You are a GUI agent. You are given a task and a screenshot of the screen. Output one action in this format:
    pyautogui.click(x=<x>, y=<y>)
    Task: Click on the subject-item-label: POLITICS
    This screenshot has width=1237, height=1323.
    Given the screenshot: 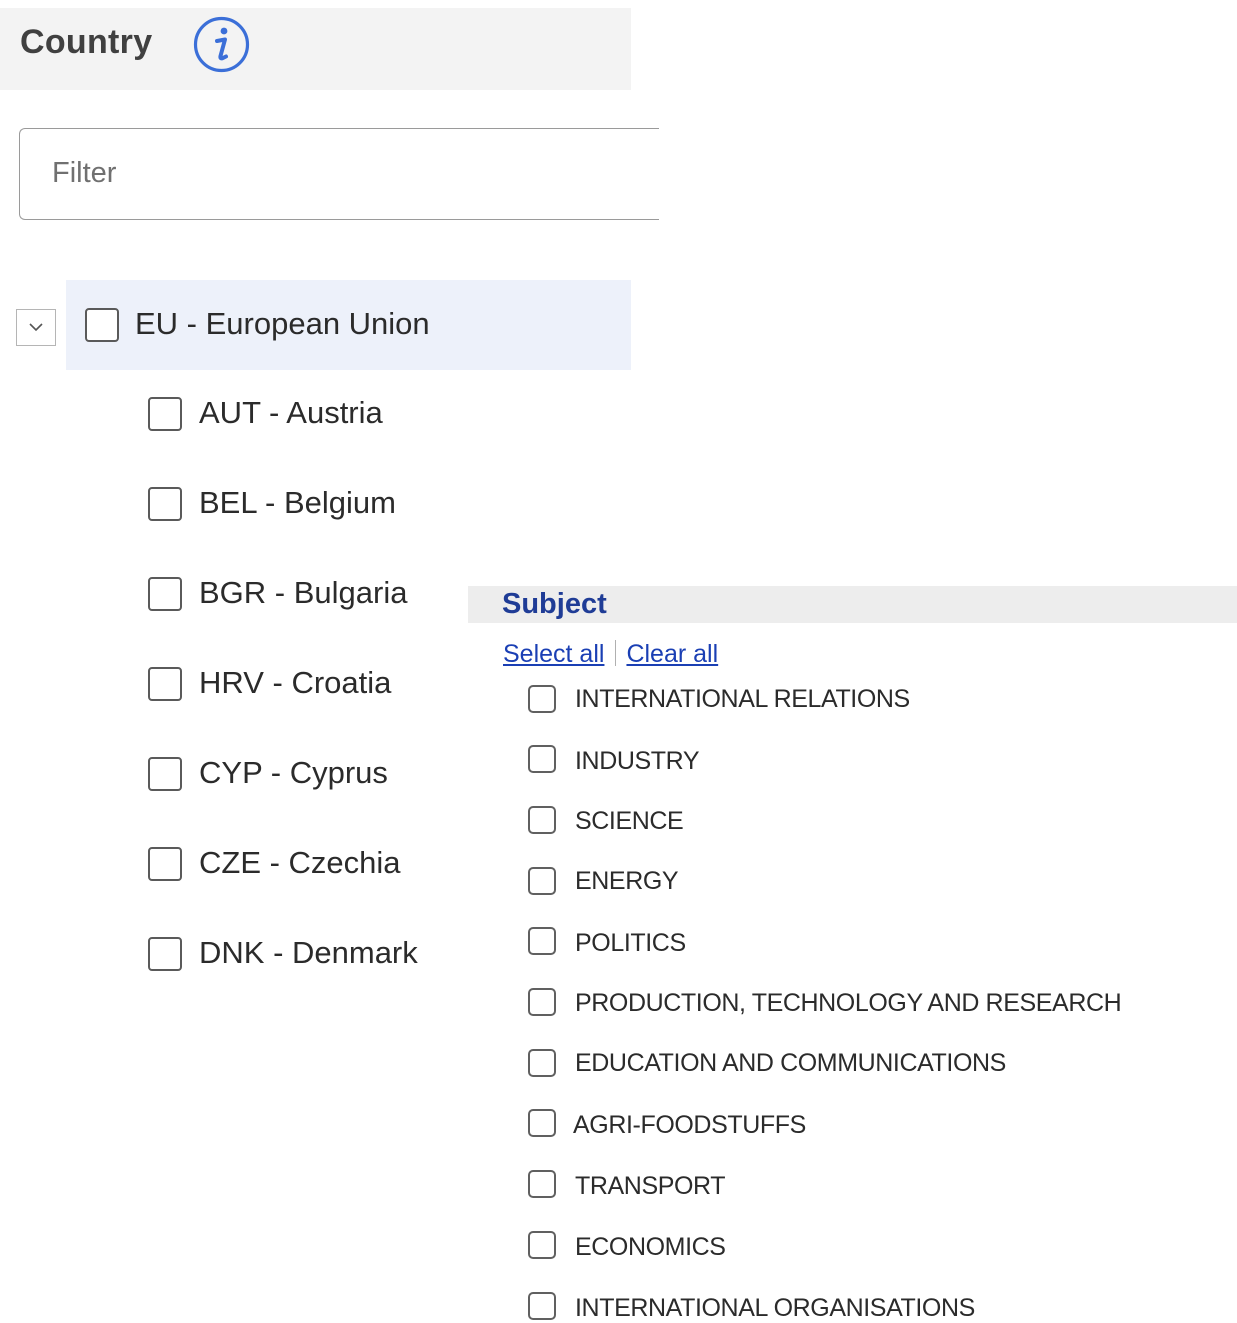 What is the action you would take?
    pyautogui.click(x=630, y=943)
    